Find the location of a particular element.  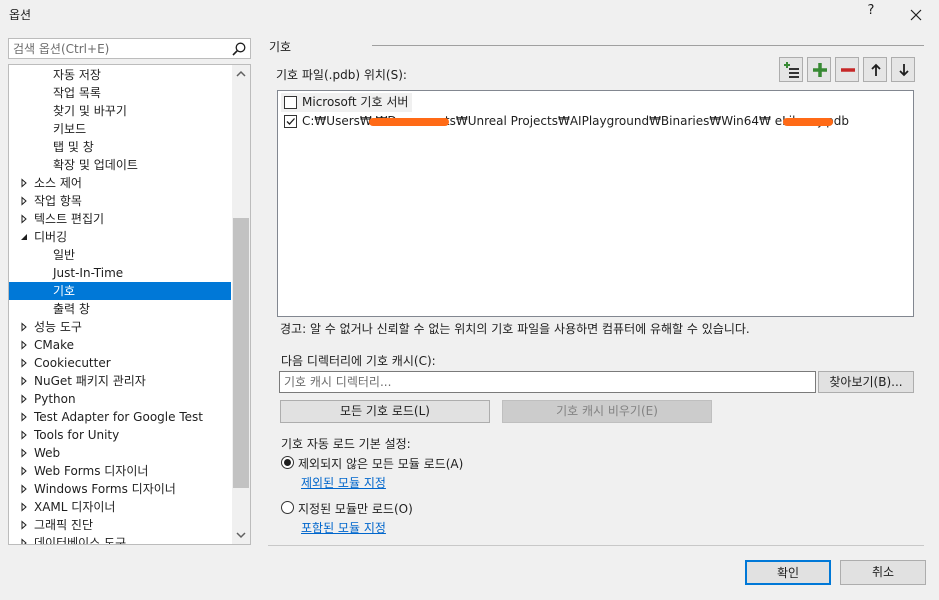

symbol-locations-label: 기호 파일(.pdb) 위치(S): is located at coordinates (341, 75).